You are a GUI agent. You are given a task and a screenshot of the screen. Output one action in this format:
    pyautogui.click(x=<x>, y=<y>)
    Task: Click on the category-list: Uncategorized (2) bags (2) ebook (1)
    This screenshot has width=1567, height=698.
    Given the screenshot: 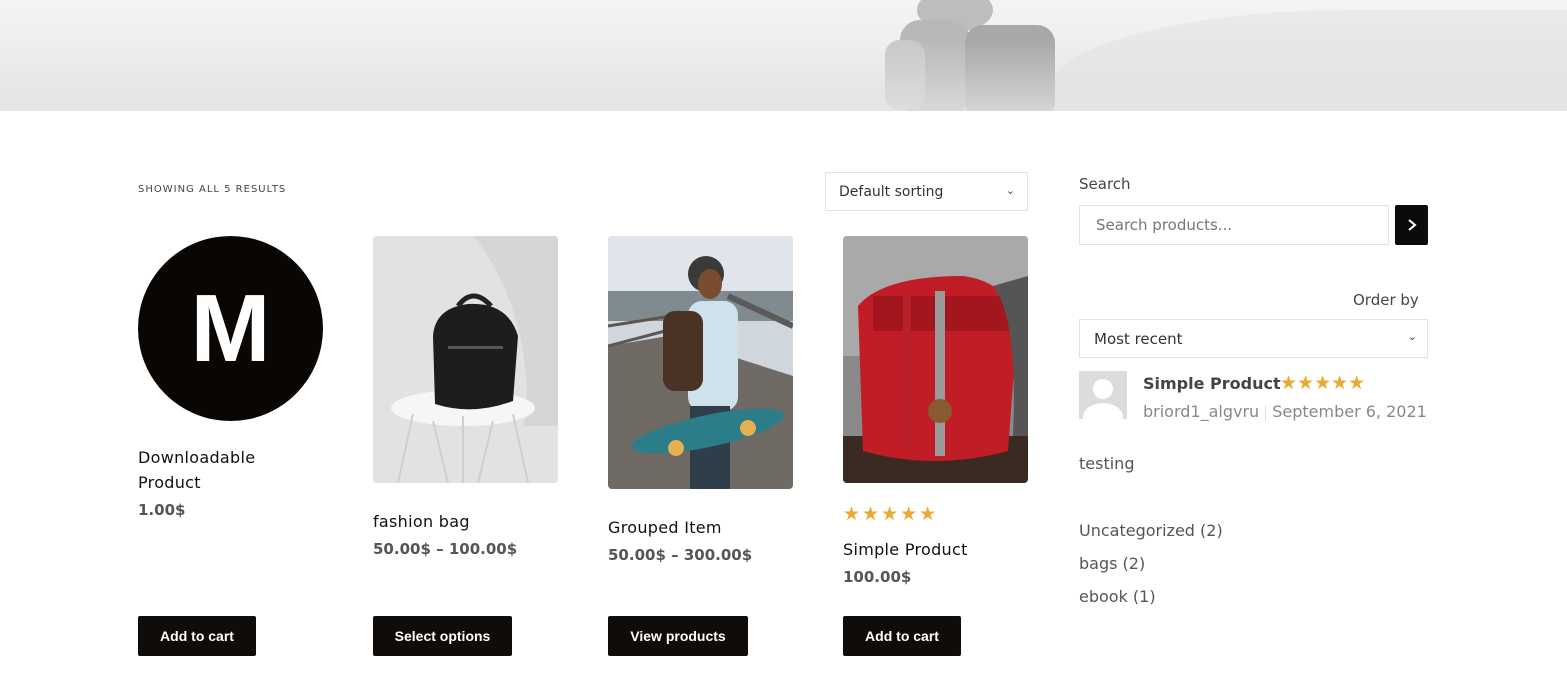 What is the action you would take?
    pyautogui.click(x=1151, y=570)
    